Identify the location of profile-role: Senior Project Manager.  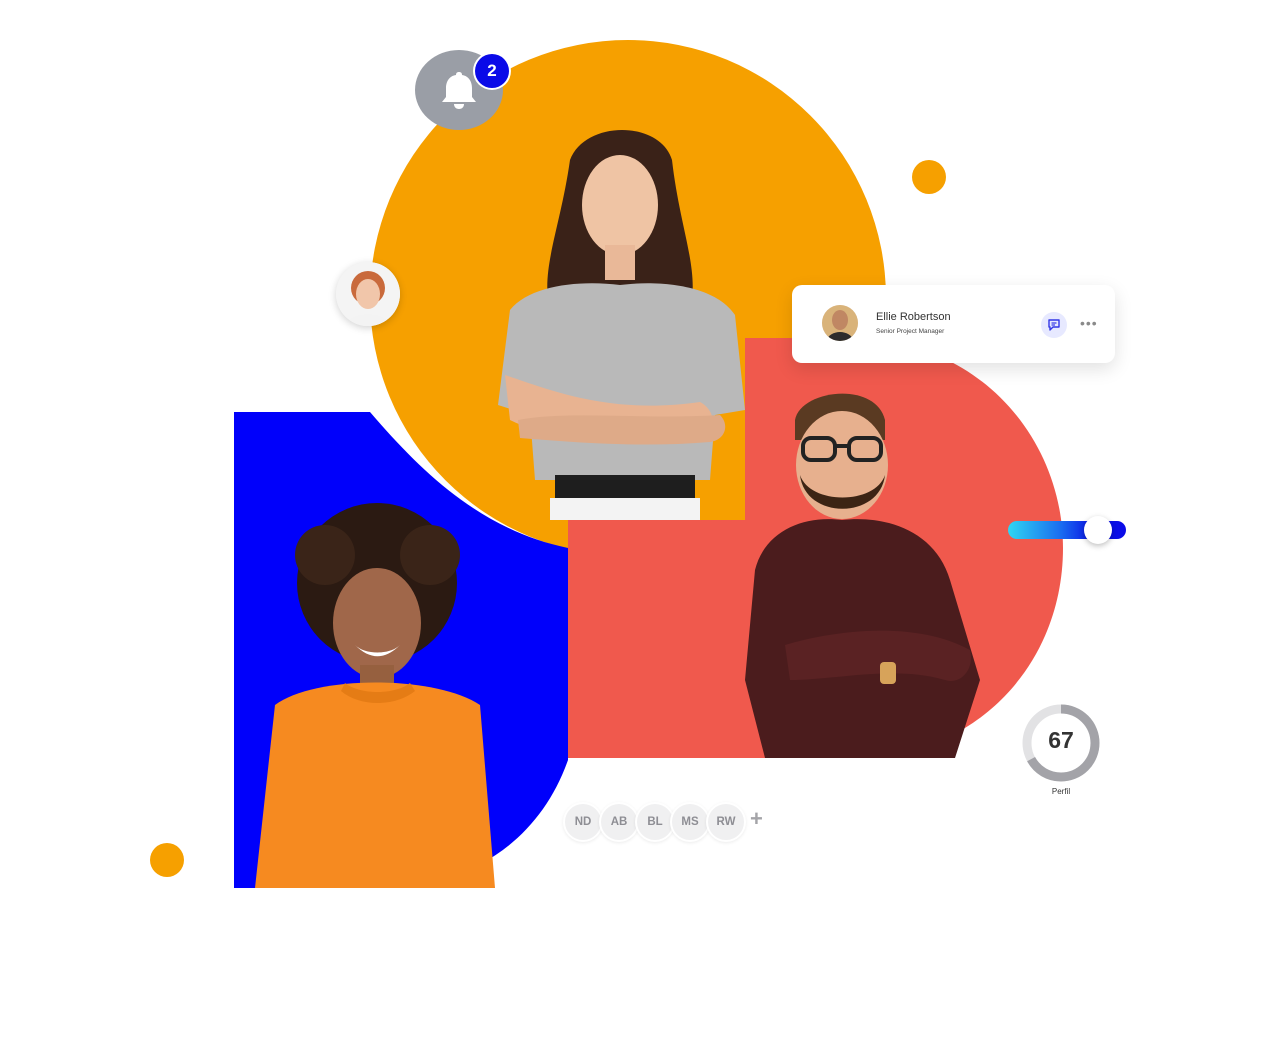
(910, 331).